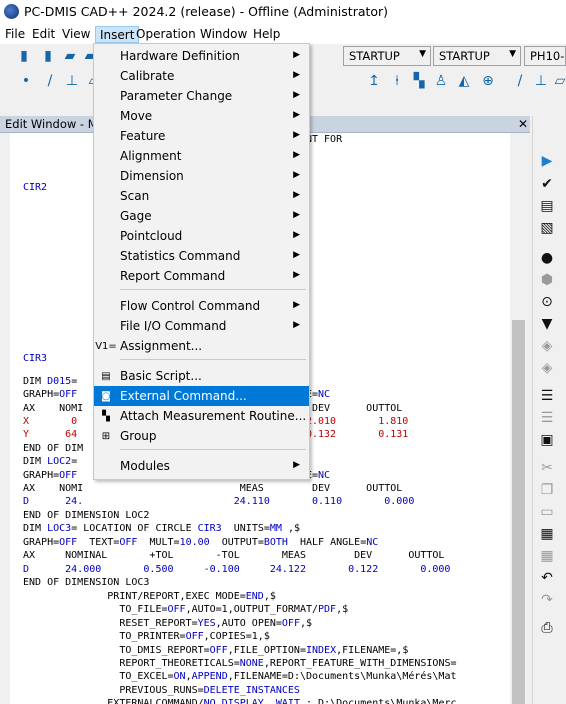 The height and width of the screenshot is (704, 566). I want to click on stop-icon: ⬢, so click(547, 280).